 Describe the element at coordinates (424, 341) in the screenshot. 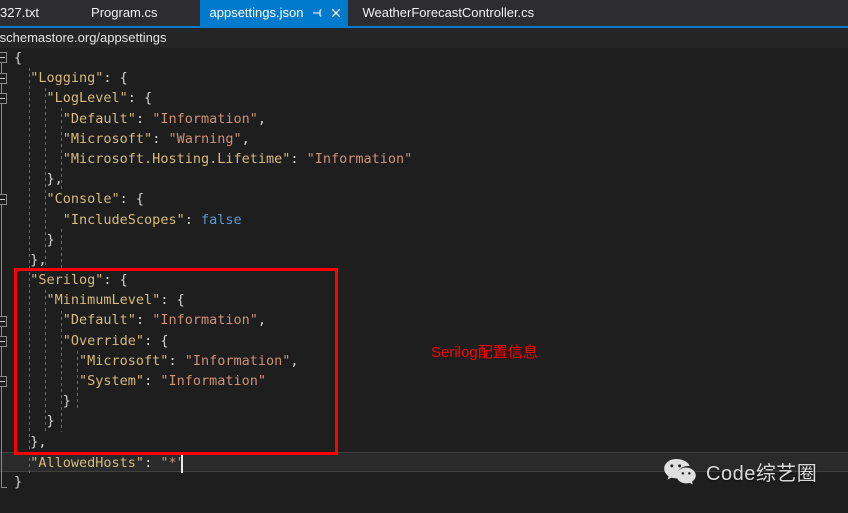

I see `code-line: "Override": {` at that location.